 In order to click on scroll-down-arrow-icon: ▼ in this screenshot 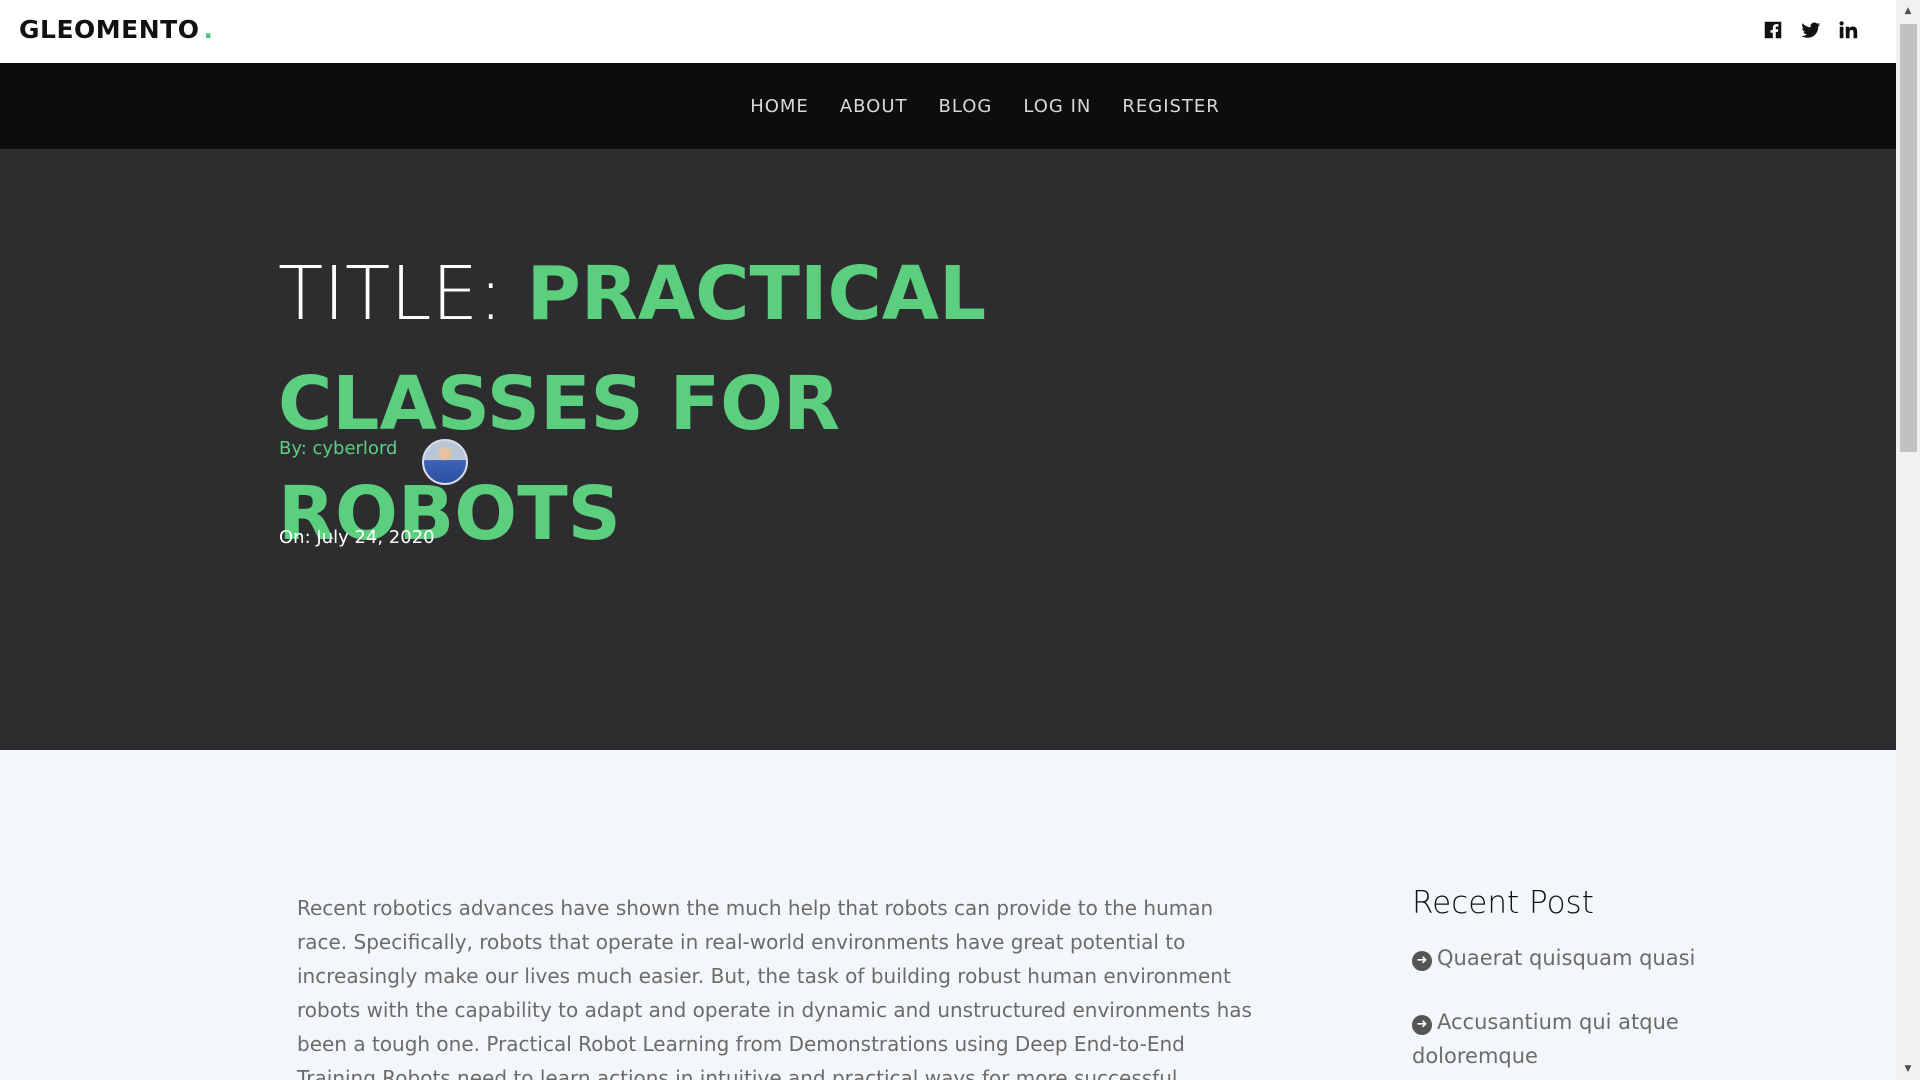, I will do `click(1908, 1069)`.